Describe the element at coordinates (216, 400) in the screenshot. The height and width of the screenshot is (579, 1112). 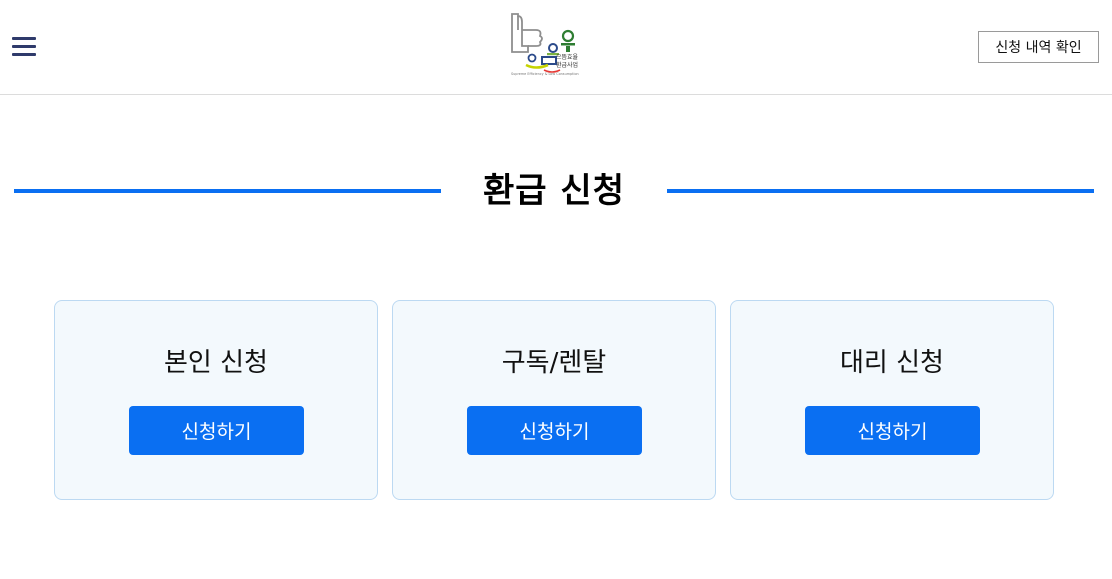
I see `card-self-apply: 본인 신청 신청하기` at that location.